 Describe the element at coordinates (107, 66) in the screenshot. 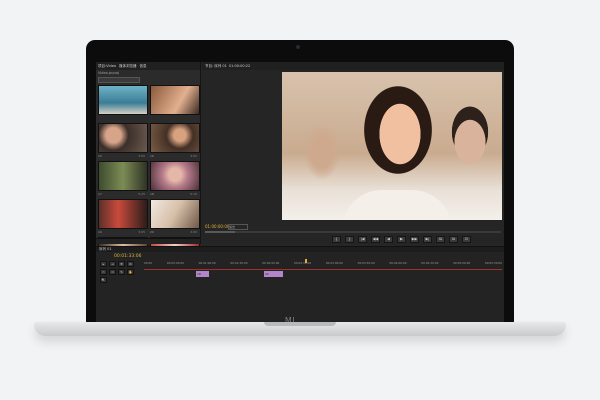

I see `tab-project: 项目:Video` at that location.